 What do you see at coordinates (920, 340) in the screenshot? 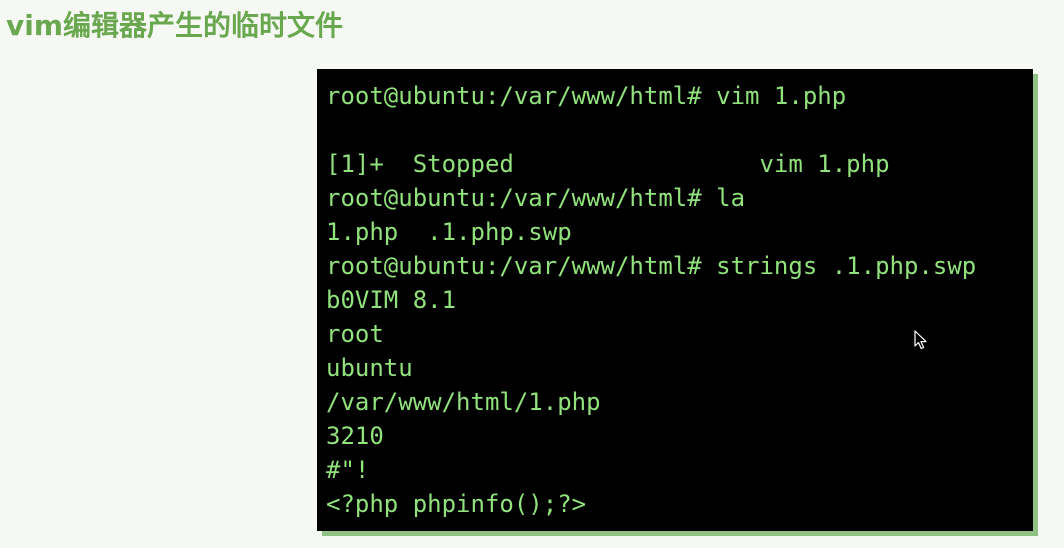
I see `mouse-pointer-icon` at bounding box center [920, 340].